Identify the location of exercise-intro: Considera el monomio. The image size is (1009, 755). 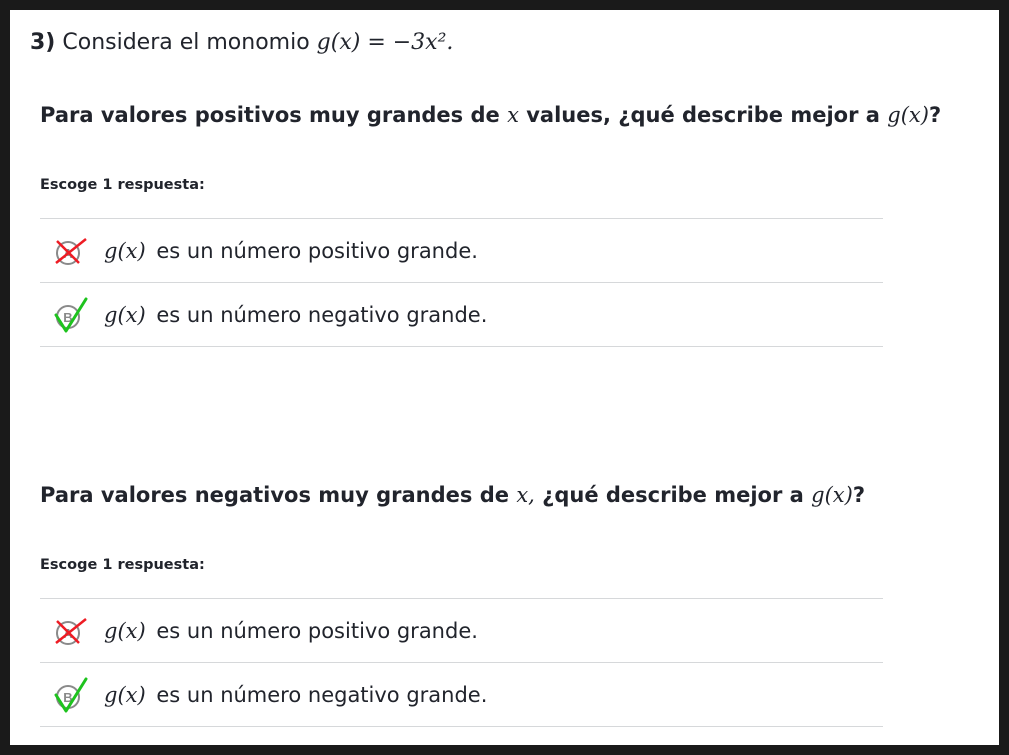
(186, 42).